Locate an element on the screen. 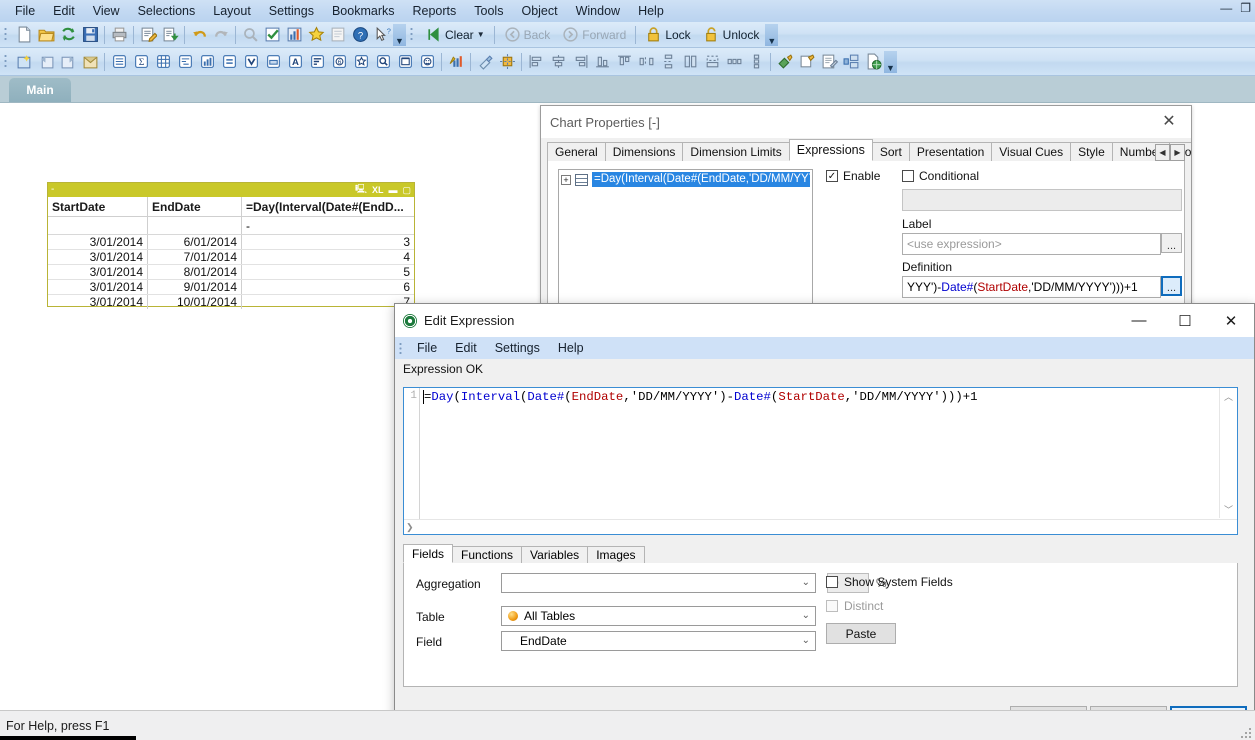 This screenshot has width=1255, height=740. sheet-properties-icon is located at coordinates (90, 62).